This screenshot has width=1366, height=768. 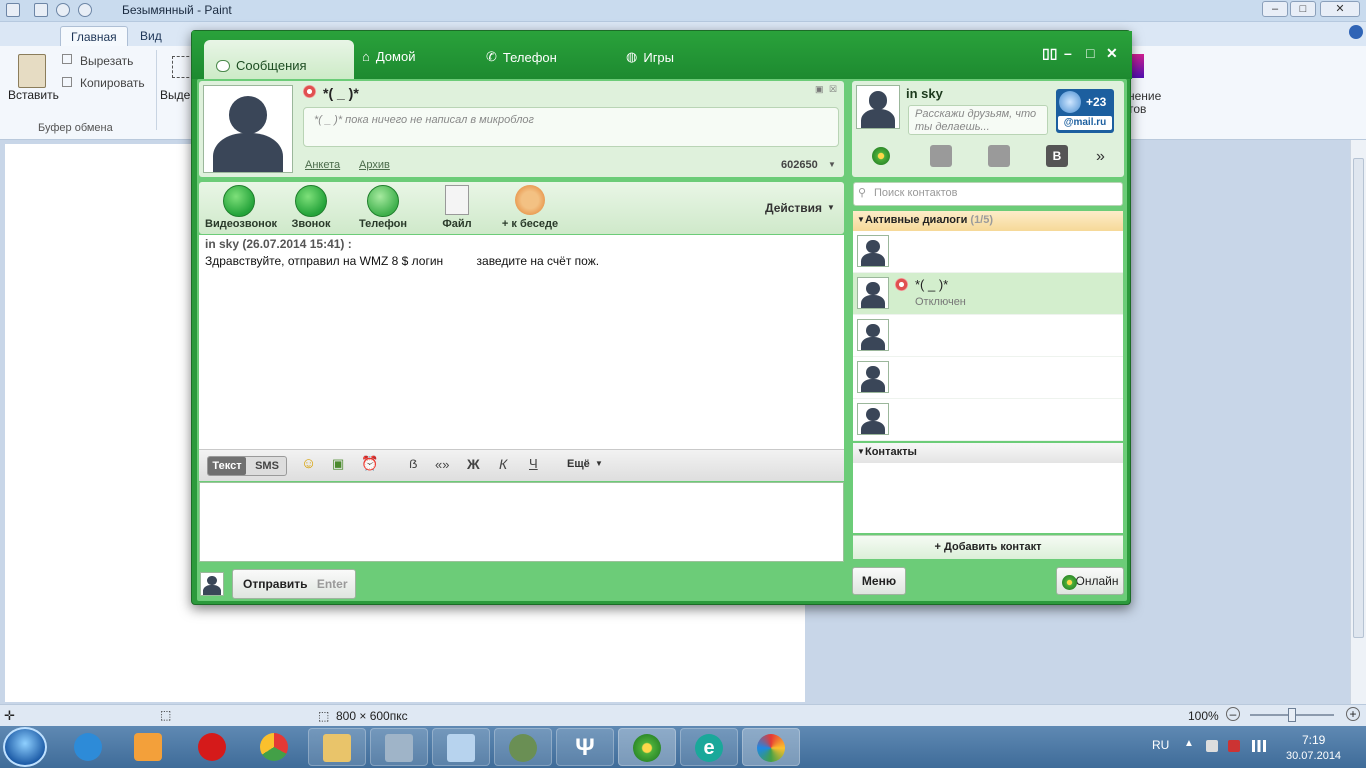 What do you see at coordinates (647, 747) in the screenshot?
I see `taskbar-icq` at bounding box center [647, 747].